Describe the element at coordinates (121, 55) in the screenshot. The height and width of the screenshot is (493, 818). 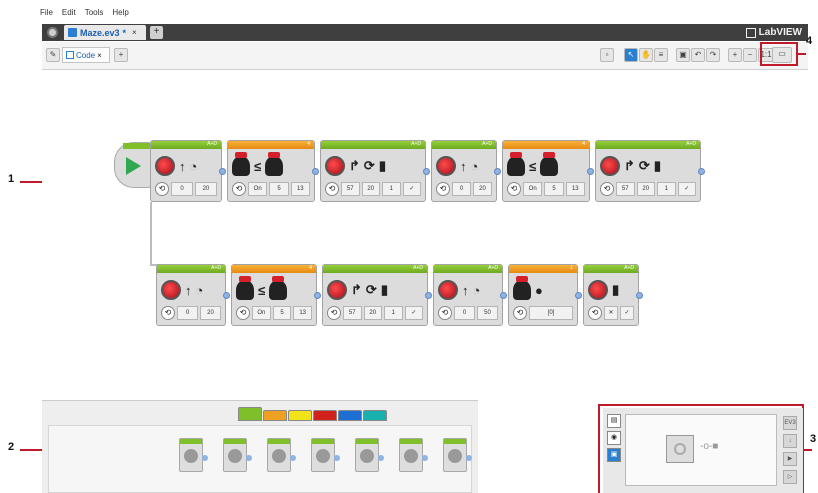
I see `add-program-button: +` at that location.